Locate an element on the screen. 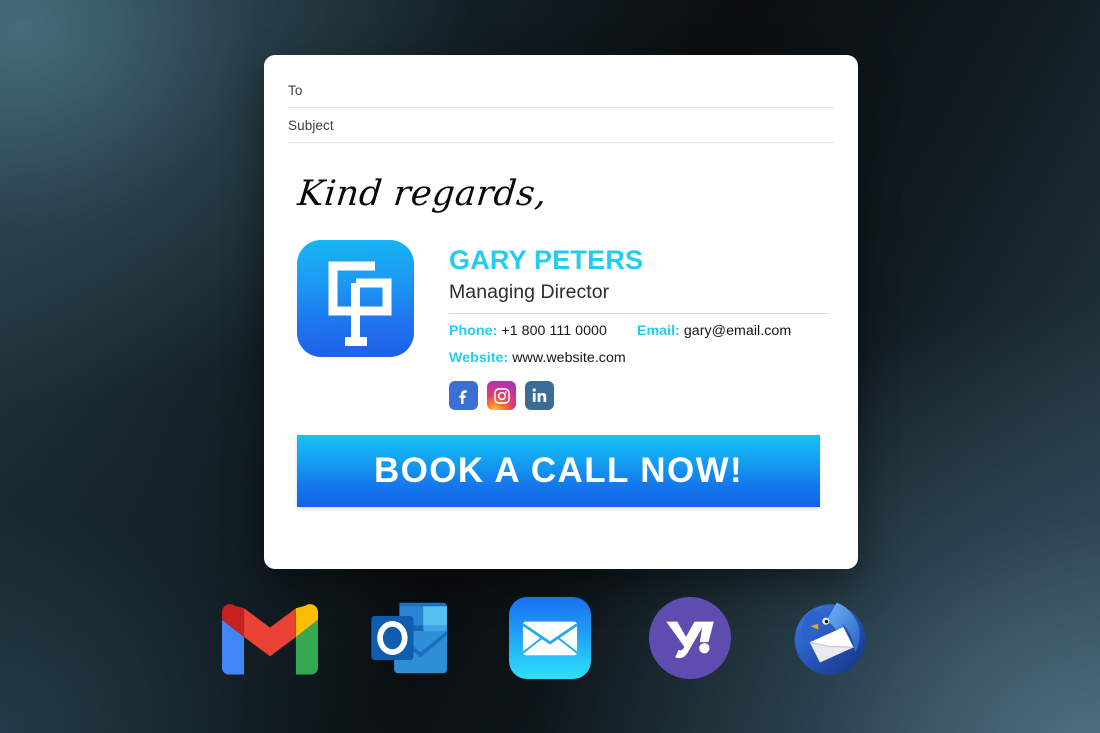 This screenshot has height=733, width=1100. gp-monogram-logo is located at coordinates (355, 298).